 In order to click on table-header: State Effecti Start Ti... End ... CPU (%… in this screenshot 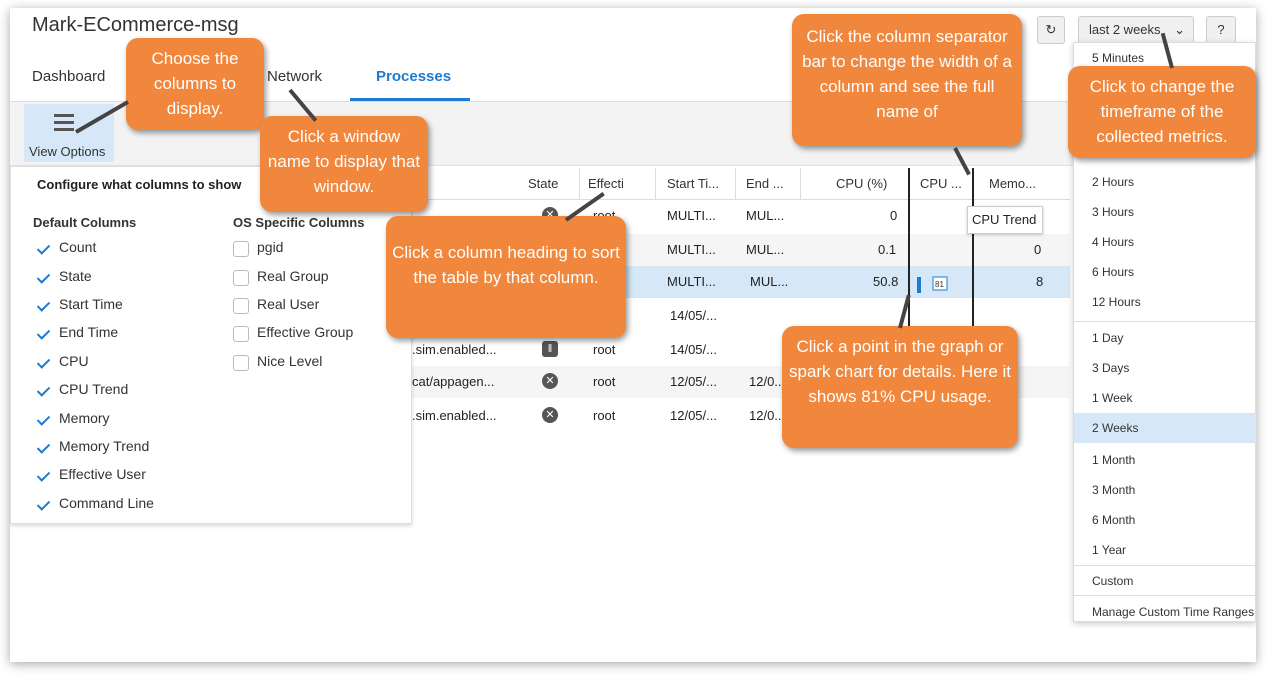, I will do `click(740, 184)`.